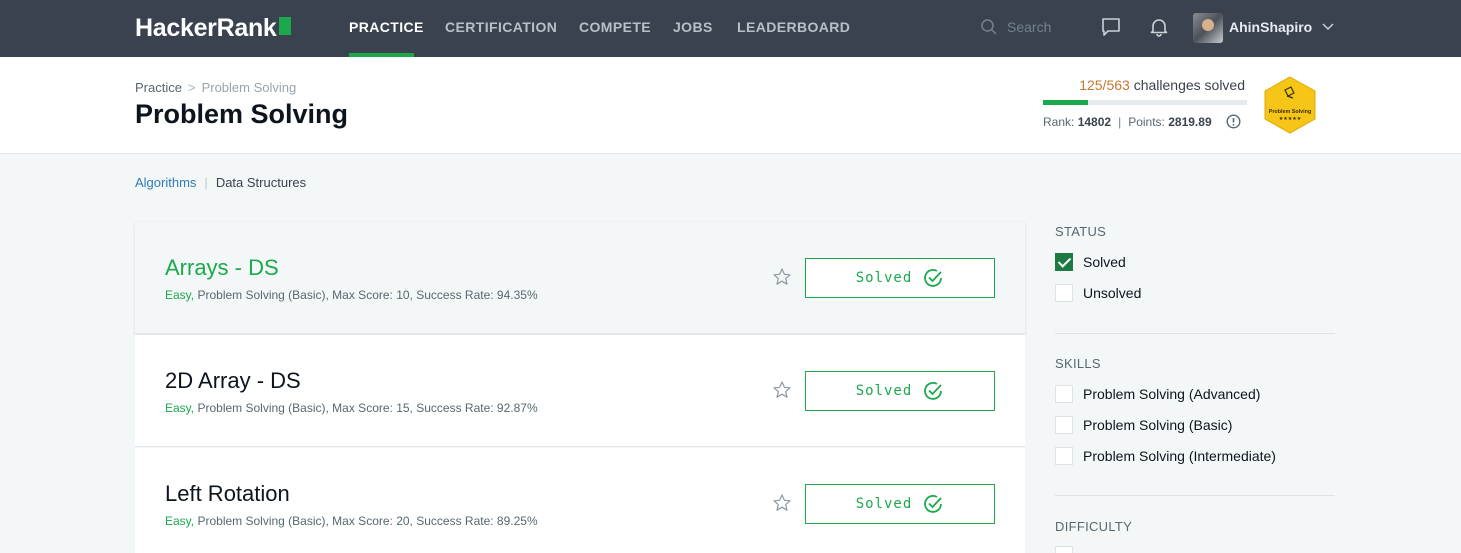  I want to click on challenge-title: 2D Array - DS, so click(233, 381).